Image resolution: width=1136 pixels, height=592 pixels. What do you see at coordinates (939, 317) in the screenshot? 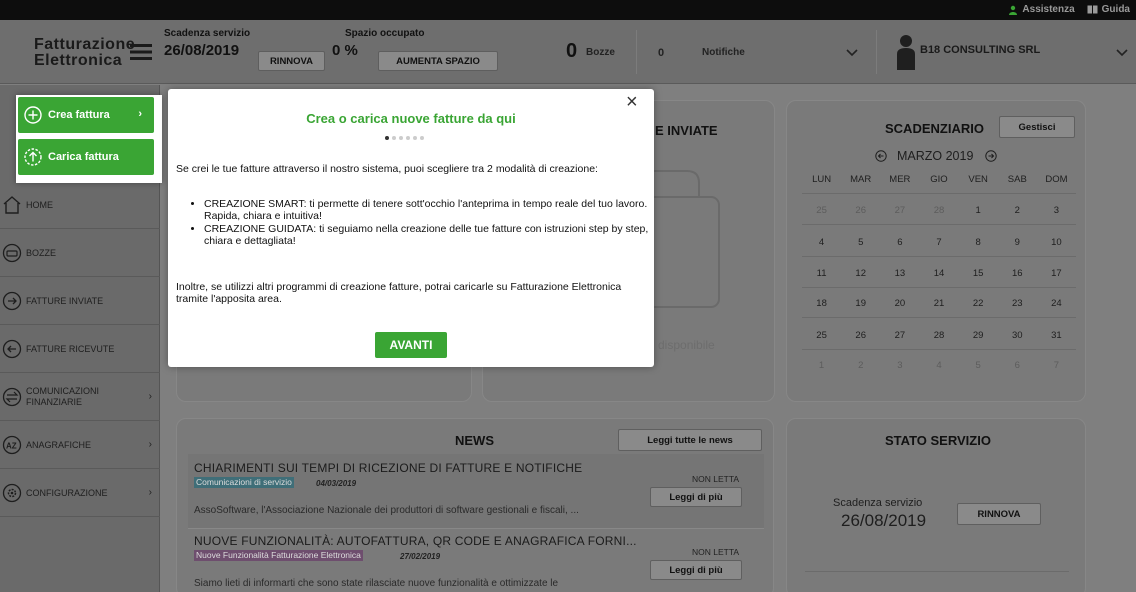
I see `calendar-divider` at bounding box center [939, 317].